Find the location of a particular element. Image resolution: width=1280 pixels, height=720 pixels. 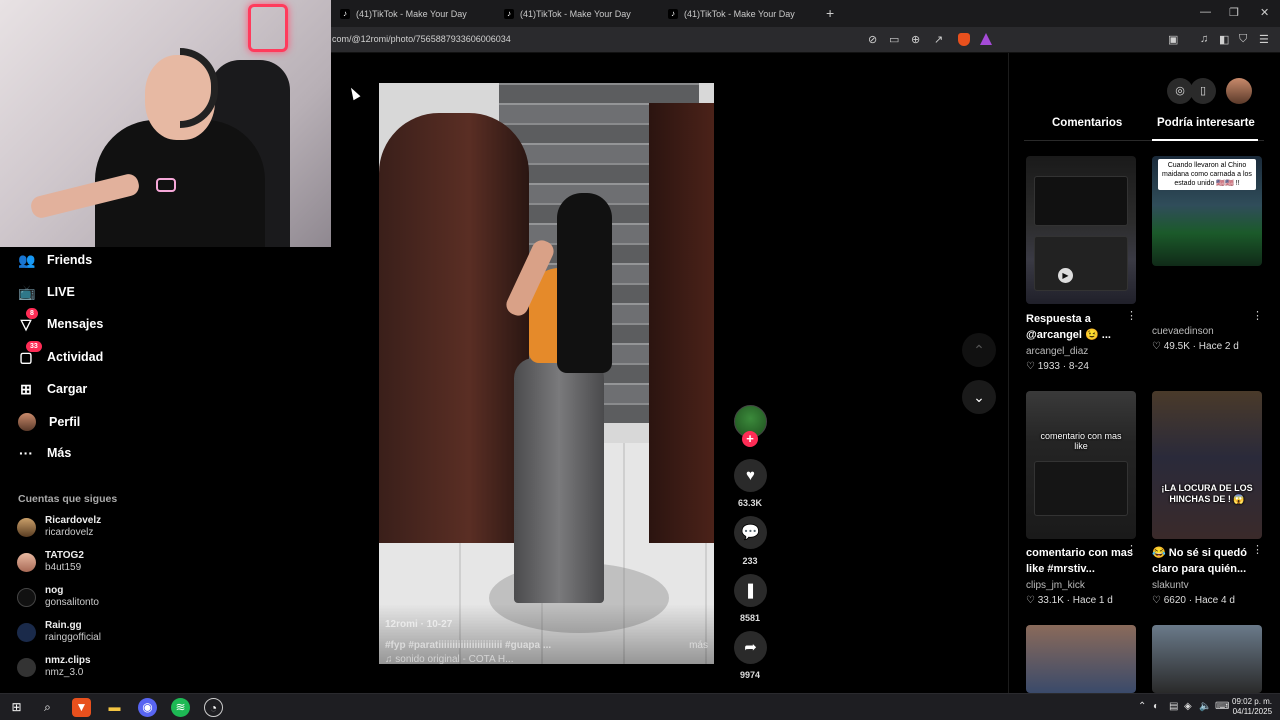

share-button: ➦ is located at coordinates (750, 647).